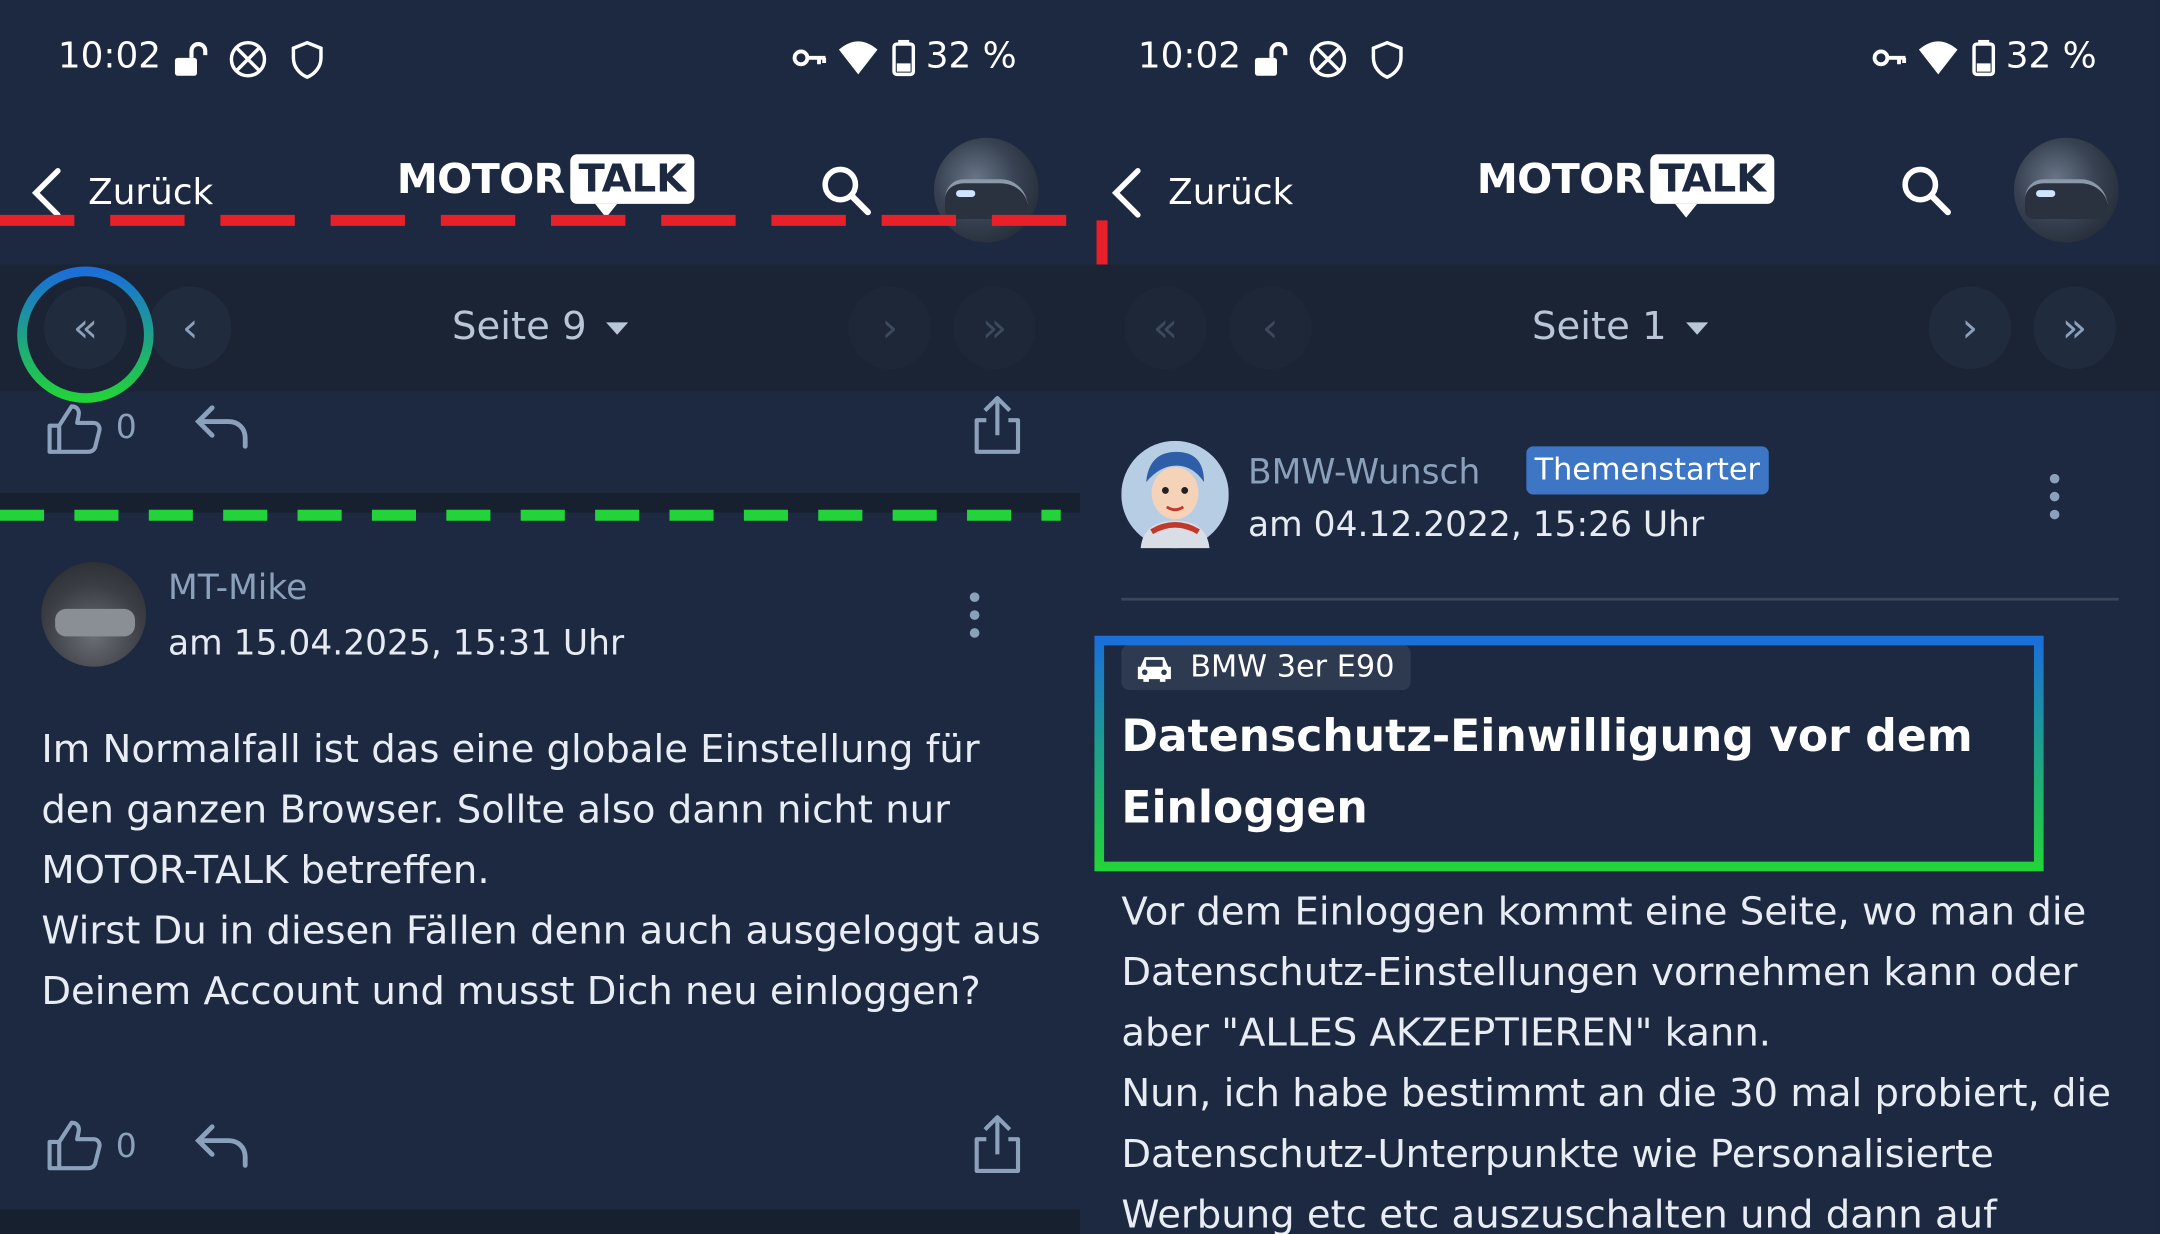 The height and width of the screenshot is (1234, 2160). I want to click on annotation-title-box, so click(1569, 753).